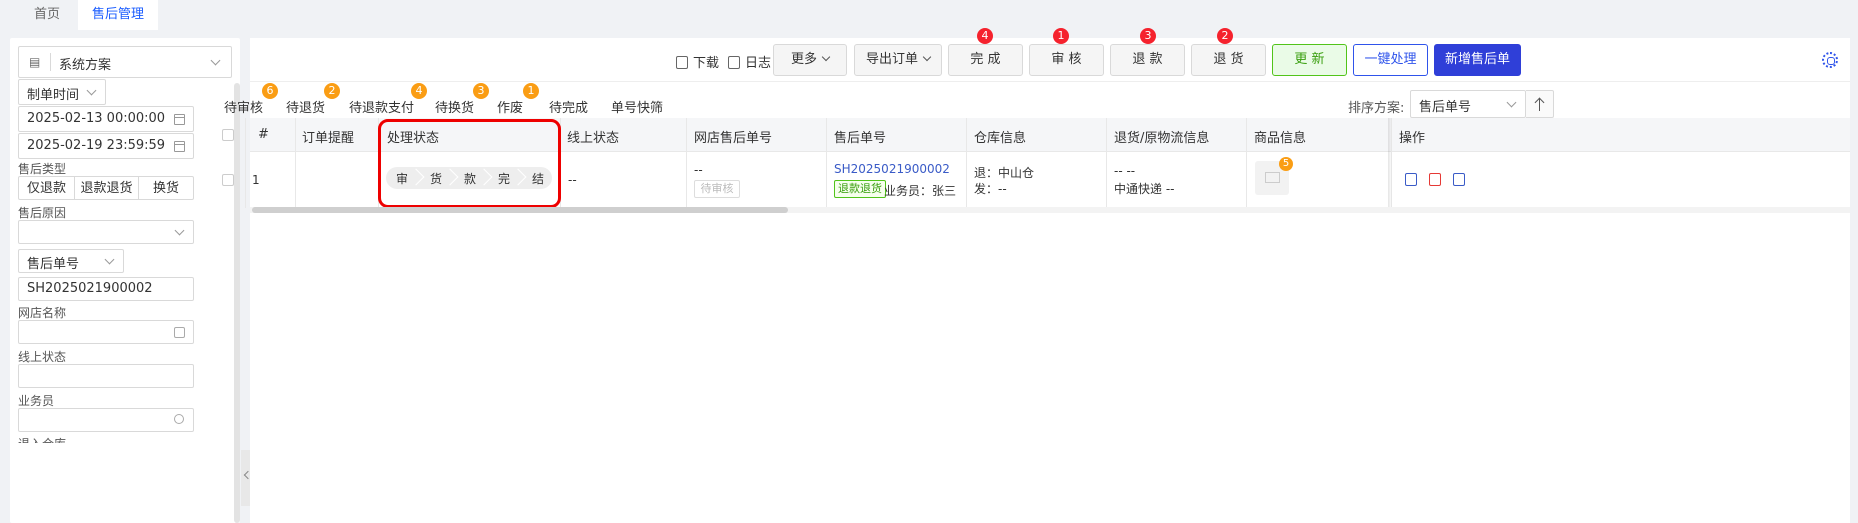 This screenshot has width=1858, height=523. What do you see at coordinates (106, 376) in the screenshot?
I see `online-status-select` at bounding box center [106, 376].